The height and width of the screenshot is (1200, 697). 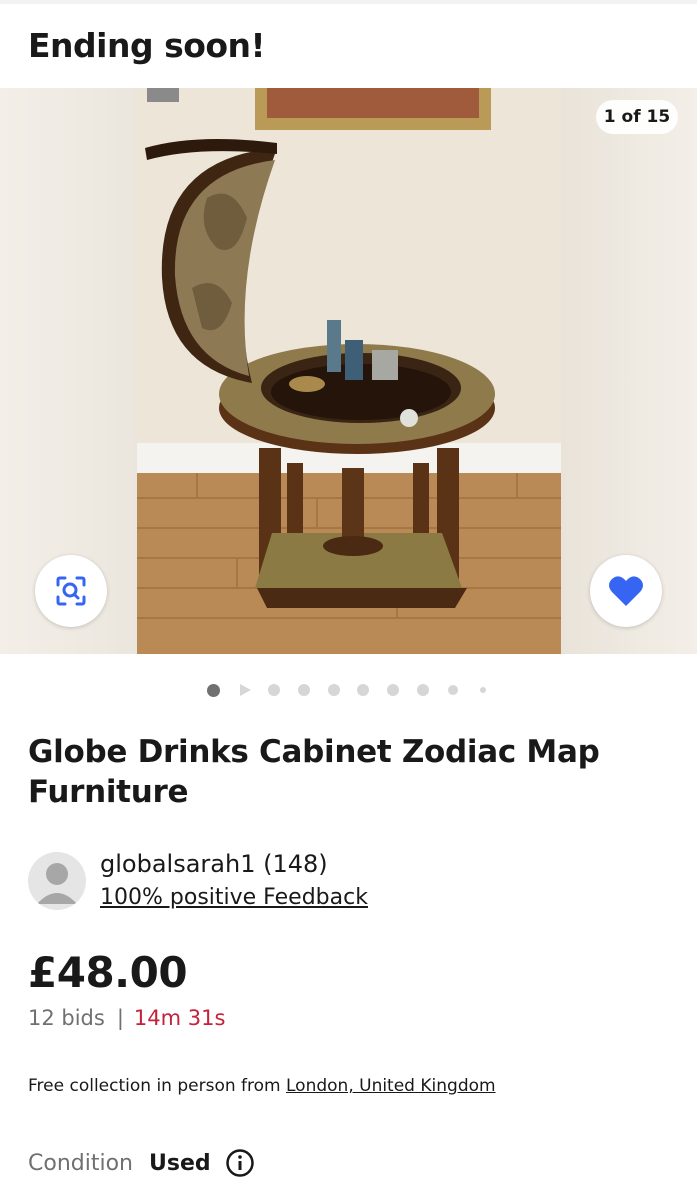 I want to click on watch-button, so click(x=626, y=591).